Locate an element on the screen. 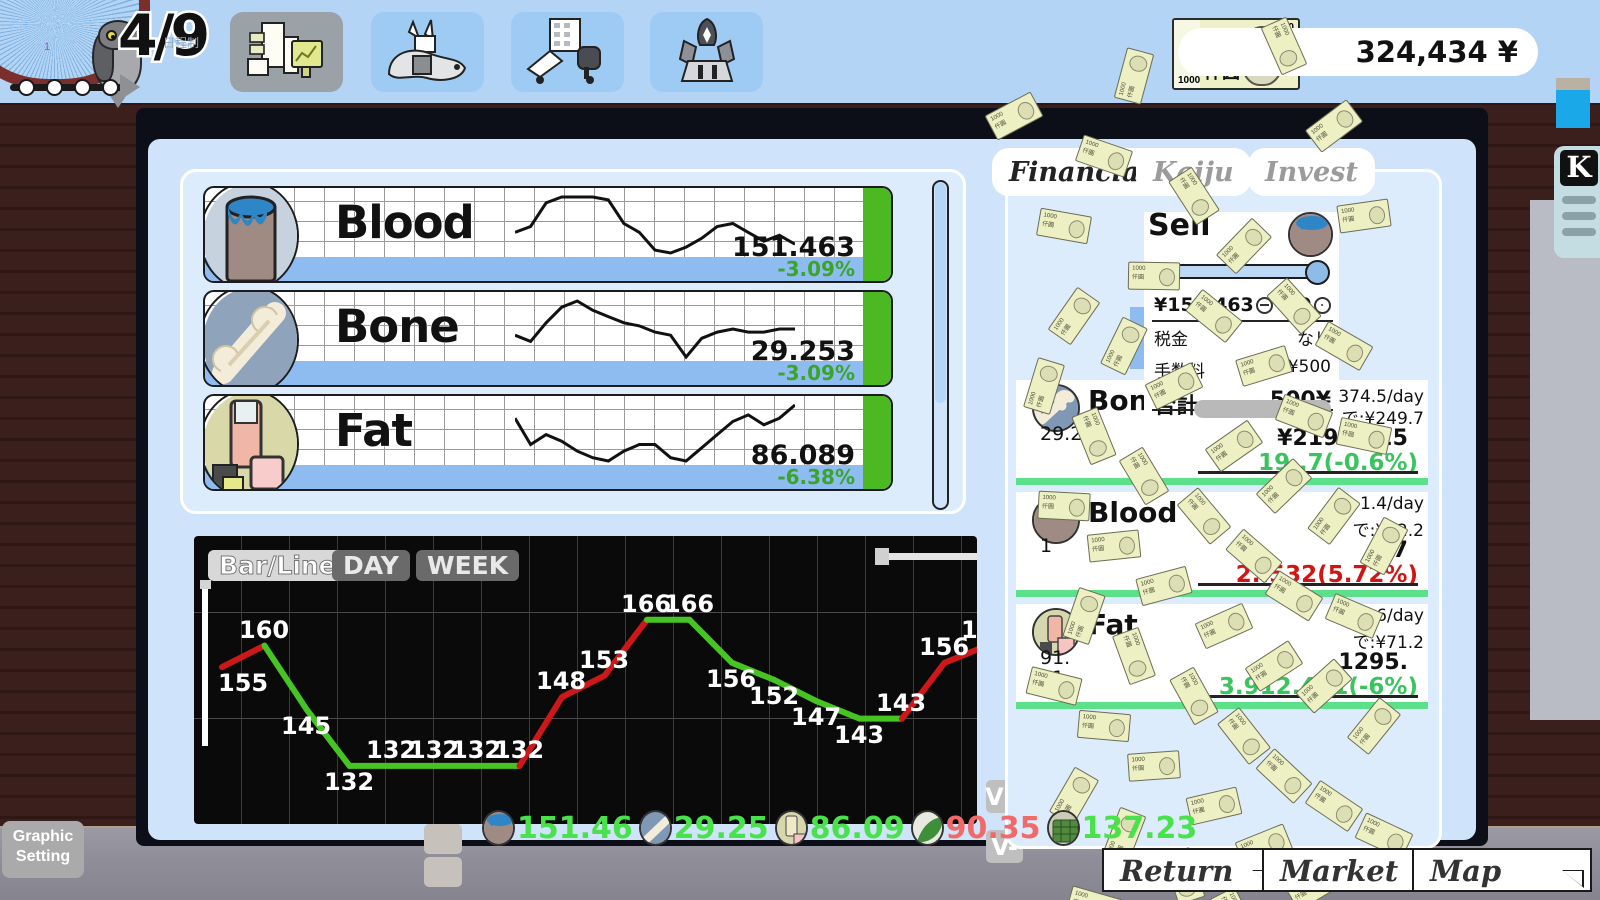 The image size is (1600, 900). portfolio-total: 1295. is located at coordinates (1373, 662).